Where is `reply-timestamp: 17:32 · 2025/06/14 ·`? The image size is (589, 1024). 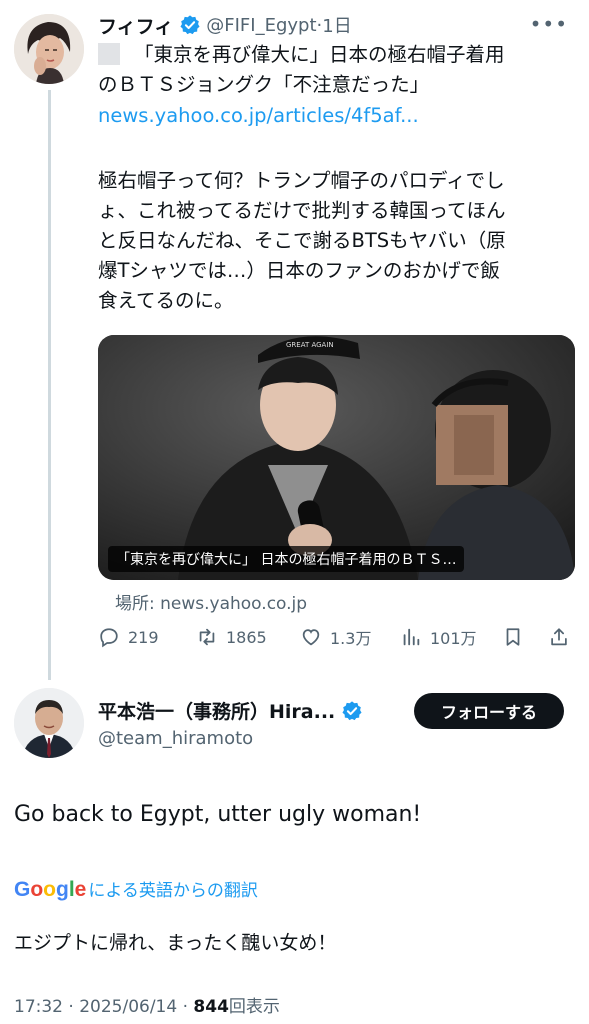 reply-timestamp: 17:32 · 2025/06/14 · is located at coordinates (103, 1007).